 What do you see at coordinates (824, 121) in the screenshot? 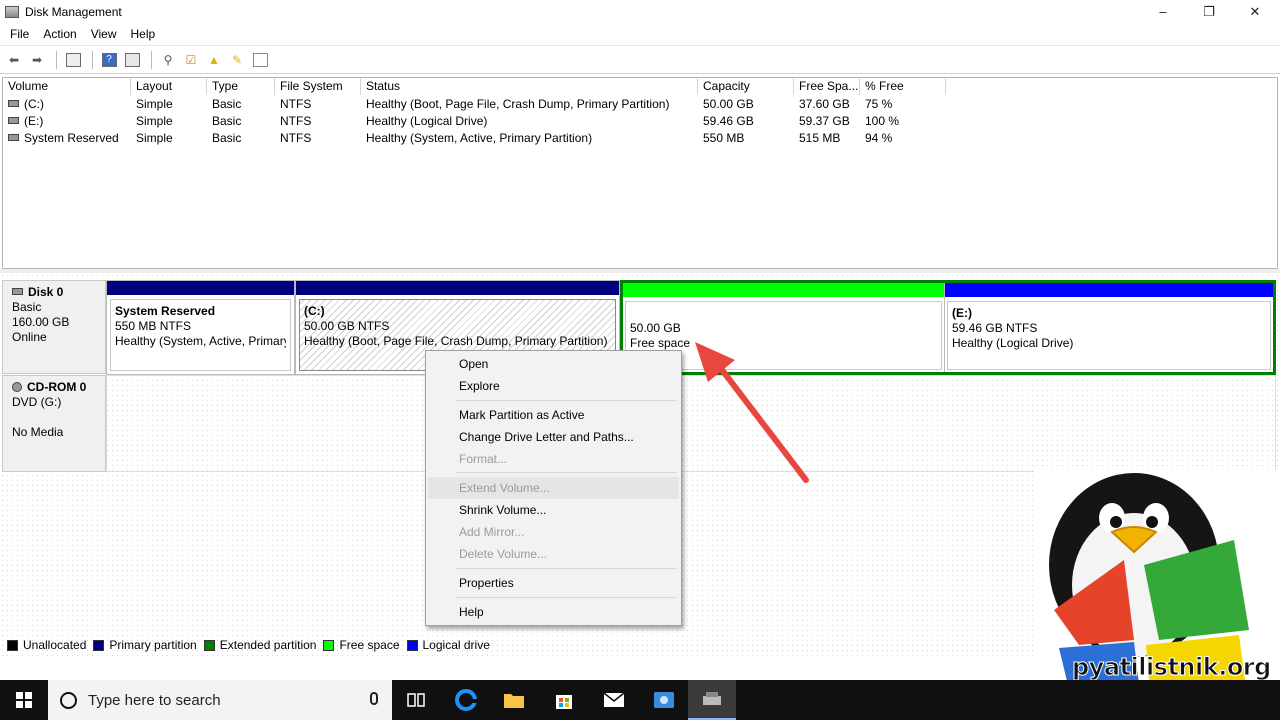
I see `cell-free-space: 59.37 GB` at bounding box center [824, 121].